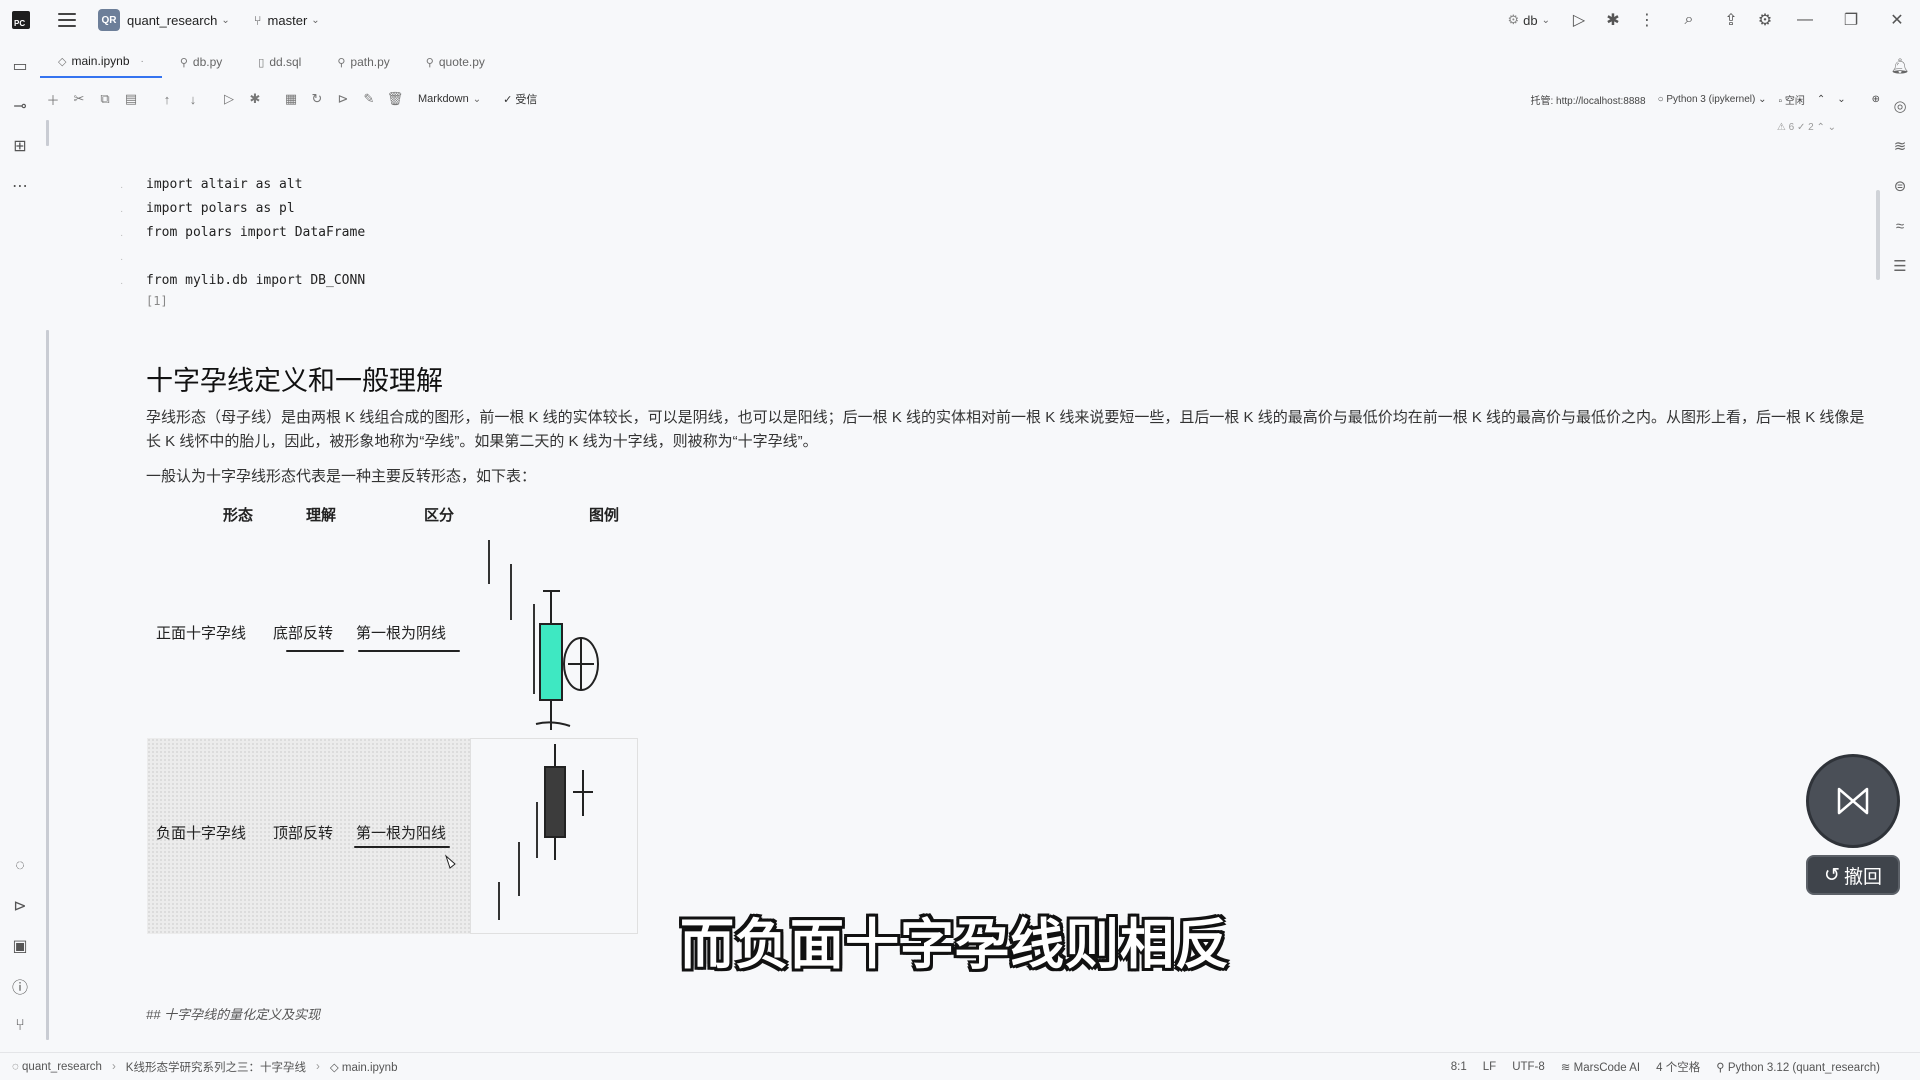 The width and height of the screenshot is (1920, 1080). Describe the element at coordinates (1876, 99) in the screenshot. I see `web-preview-icon: ⊕` at that location.